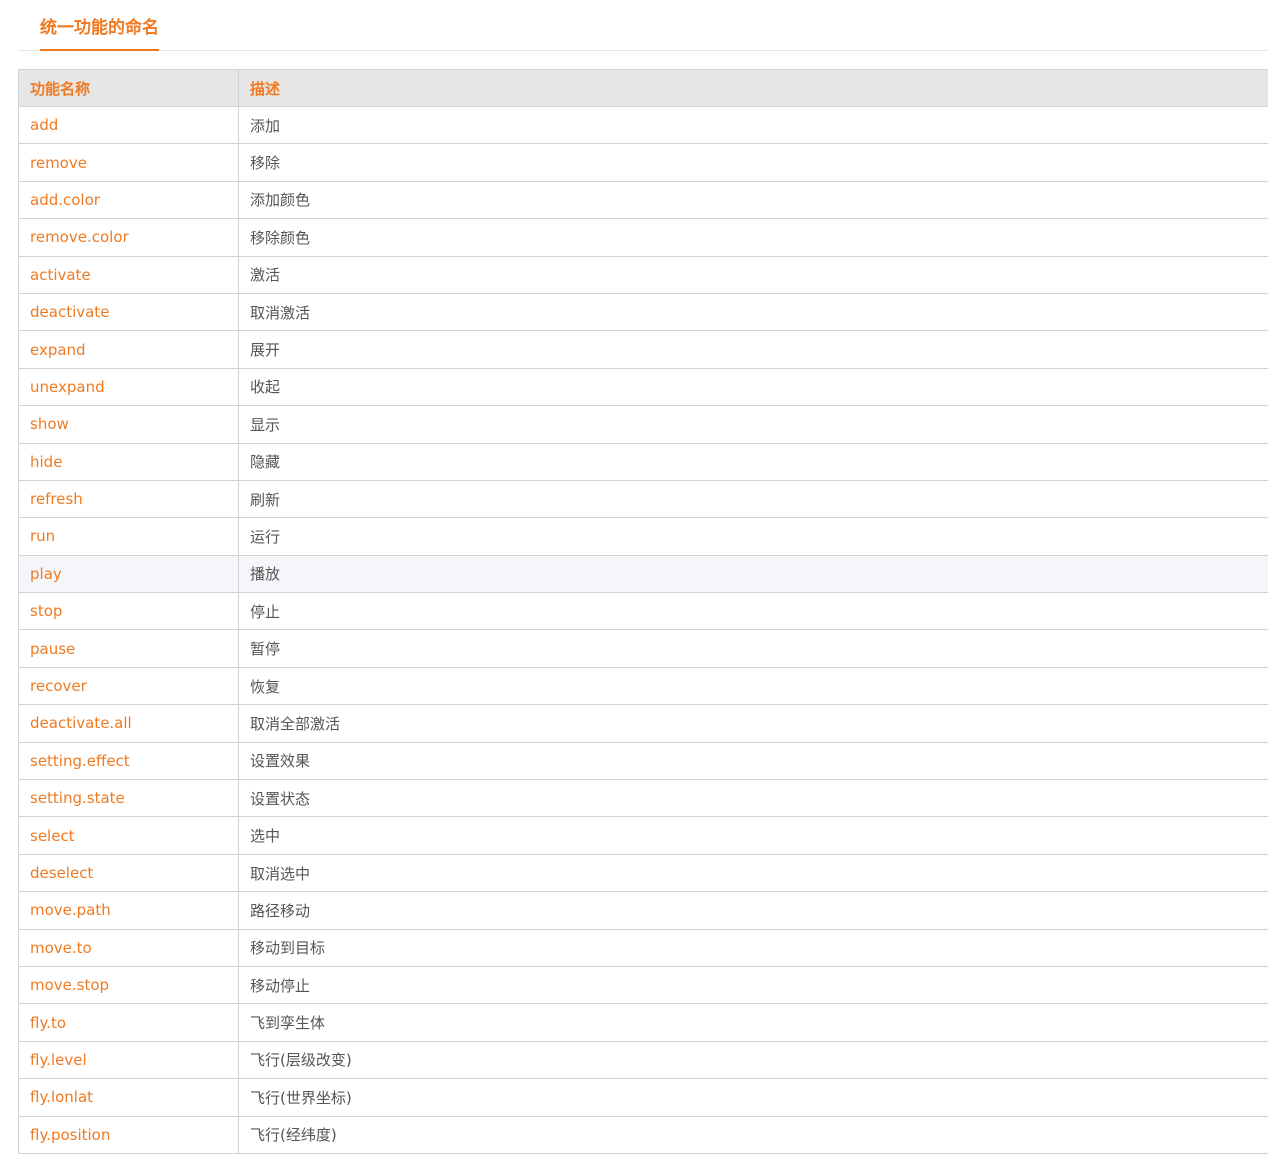 The width and height of the screenshot is (1268, 1160). I want to click on function-name-cell: deactivate.all, so click(128, 723).